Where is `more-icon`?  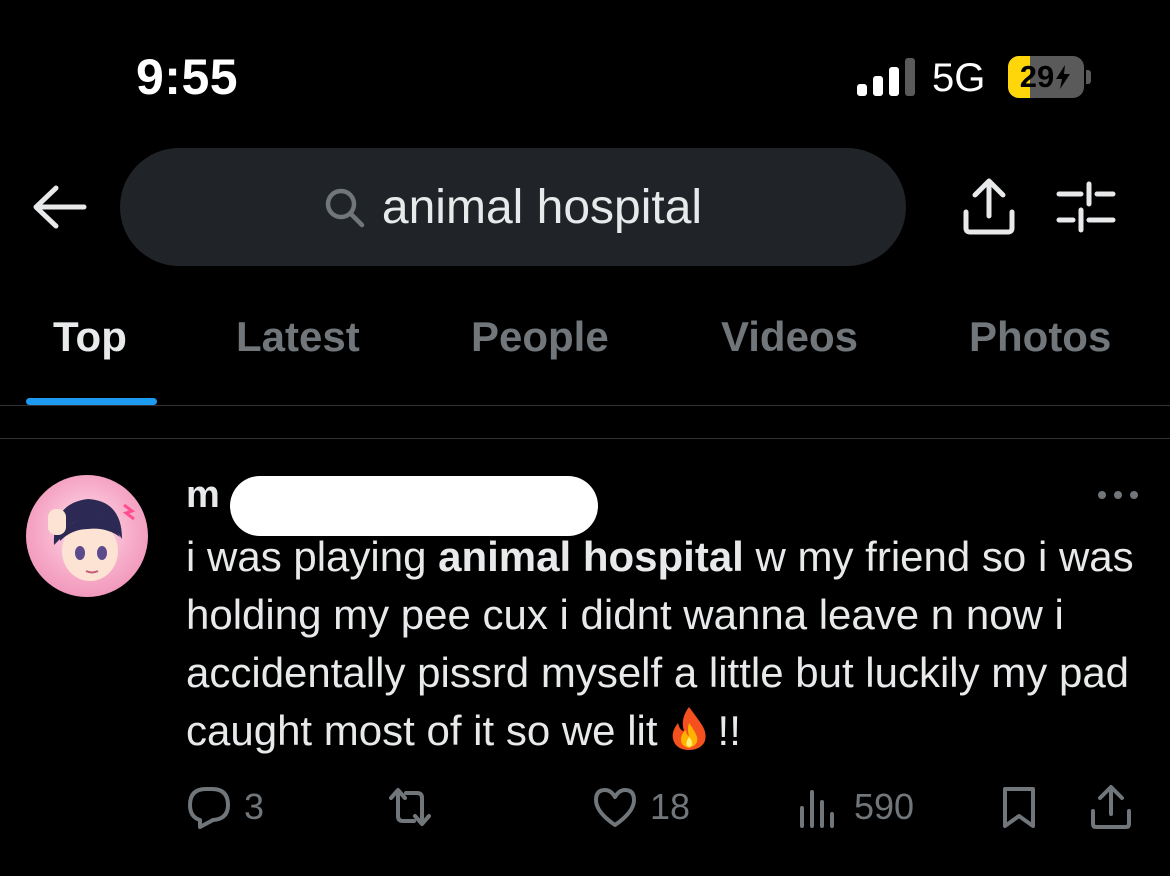
more-icon is located at coordinates (1102, 495).